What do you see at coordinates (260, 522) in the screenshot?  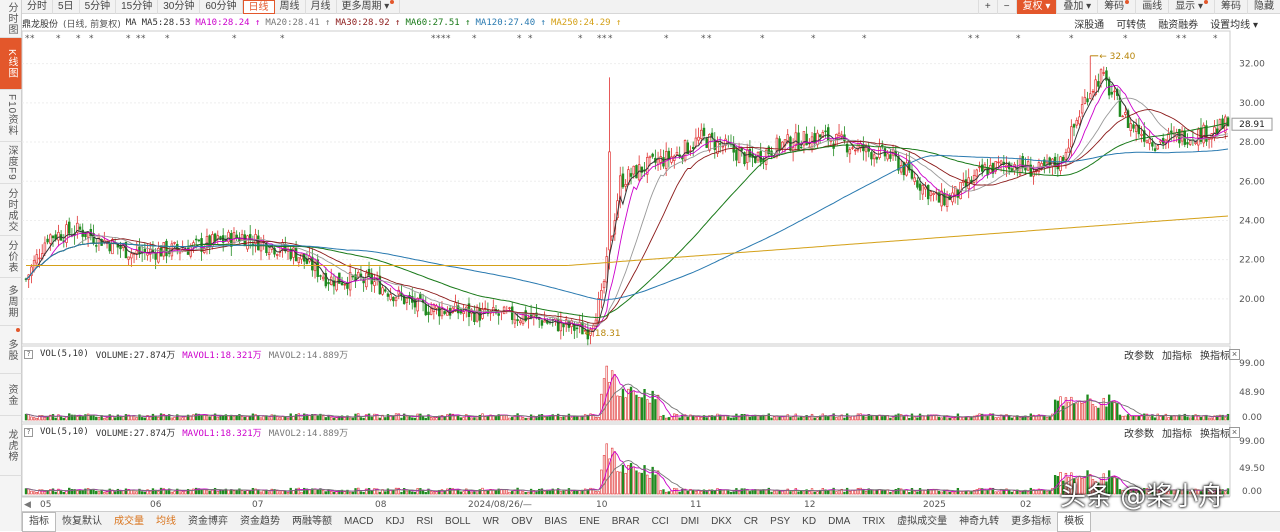 I see `indicator-tab-5: 资金趋势` at bounding box center [260, 522].